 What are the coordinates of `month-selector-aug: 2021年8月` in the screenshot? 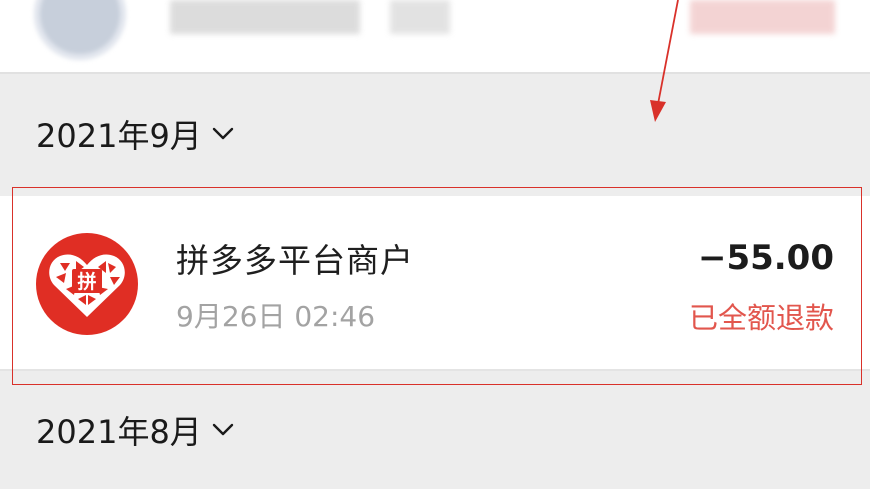 It's located at (135, 430).